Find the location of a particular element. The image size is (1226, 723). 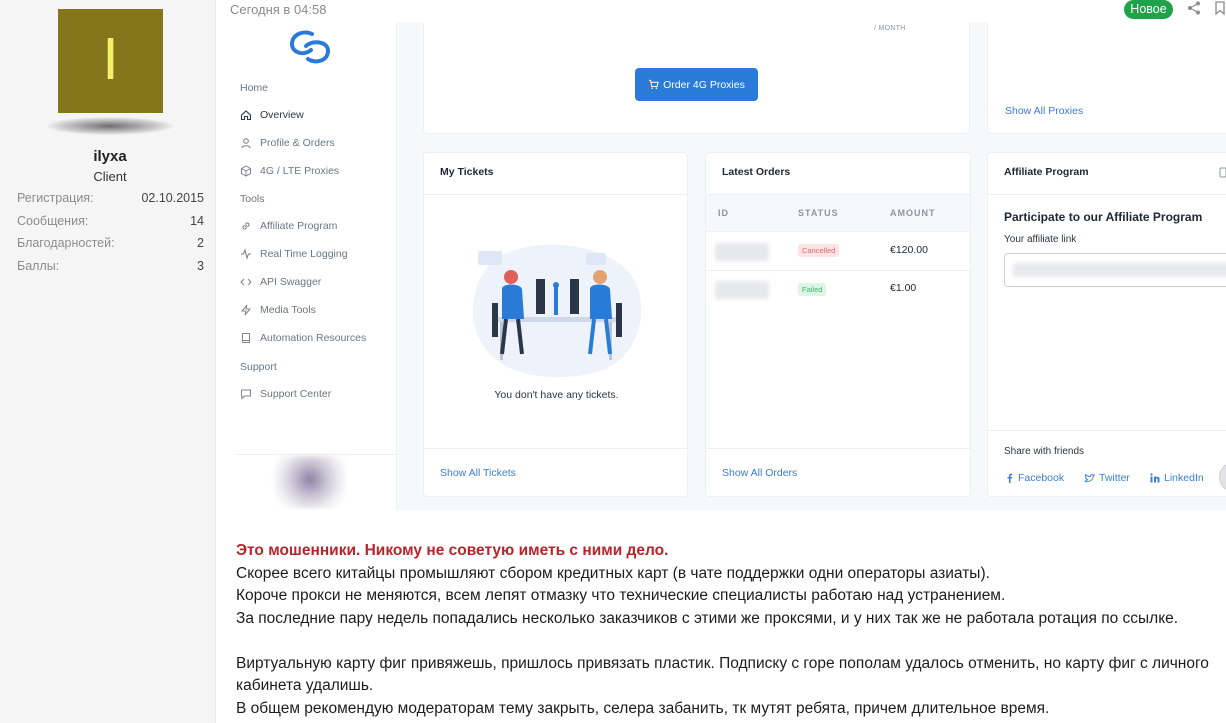

stat-label: Баллы: is located at coordinates (38, 265).